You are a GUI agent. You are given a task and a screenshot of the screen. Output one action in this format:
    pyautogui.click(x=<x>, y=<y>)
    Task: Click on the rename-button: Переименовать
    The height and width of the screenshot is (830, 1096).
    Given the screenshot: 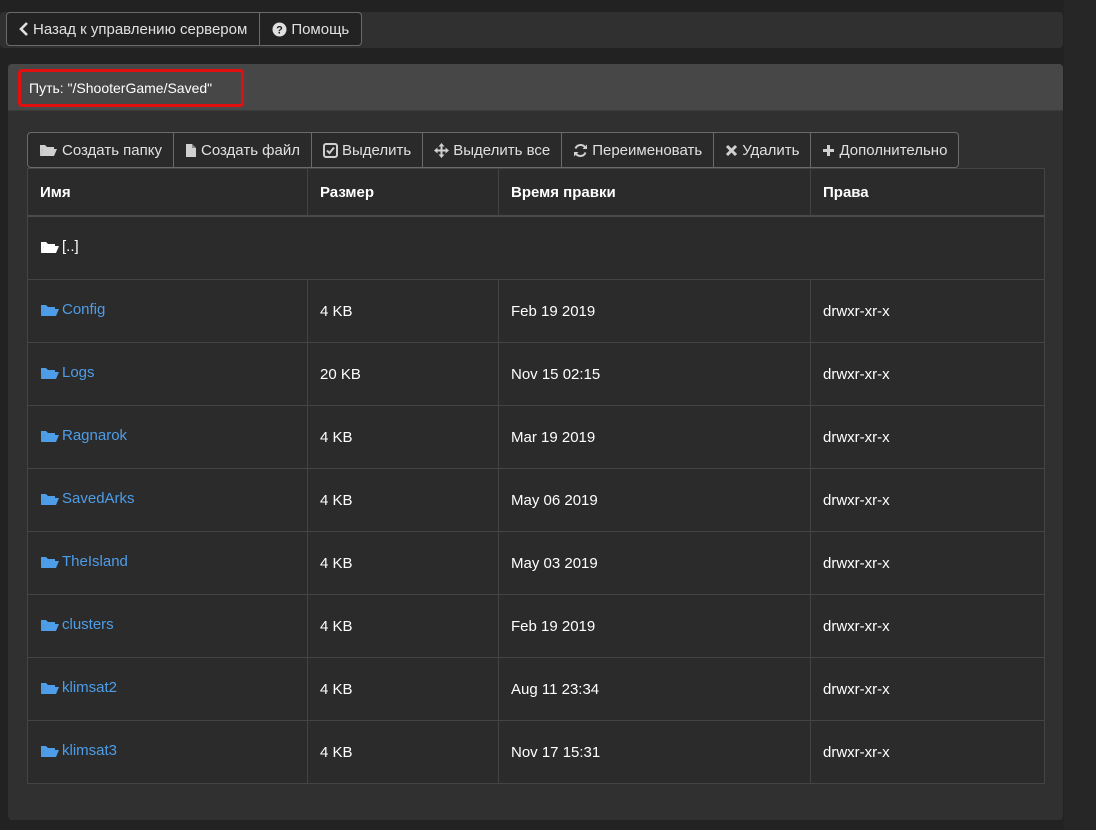 What is the action you would take?
    pyautogui.click(x=638, y=150)
    